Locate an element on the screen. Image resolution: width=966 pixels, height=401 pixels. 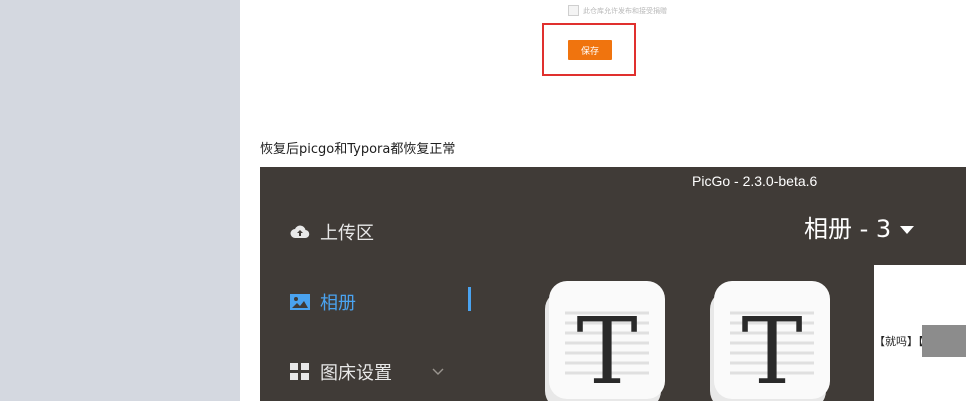
grid-icon is located at coordinates (300, 372).